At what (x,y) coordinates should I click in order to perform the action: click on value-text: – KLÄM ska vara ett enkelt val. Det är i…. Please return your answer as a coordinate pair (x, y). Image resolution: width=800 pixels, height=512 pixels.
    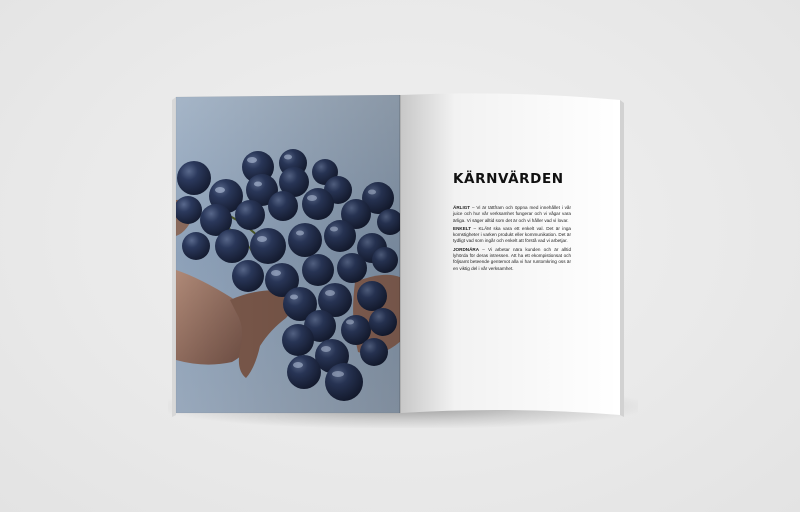
    Looking at the image, I should click on (512, 234).